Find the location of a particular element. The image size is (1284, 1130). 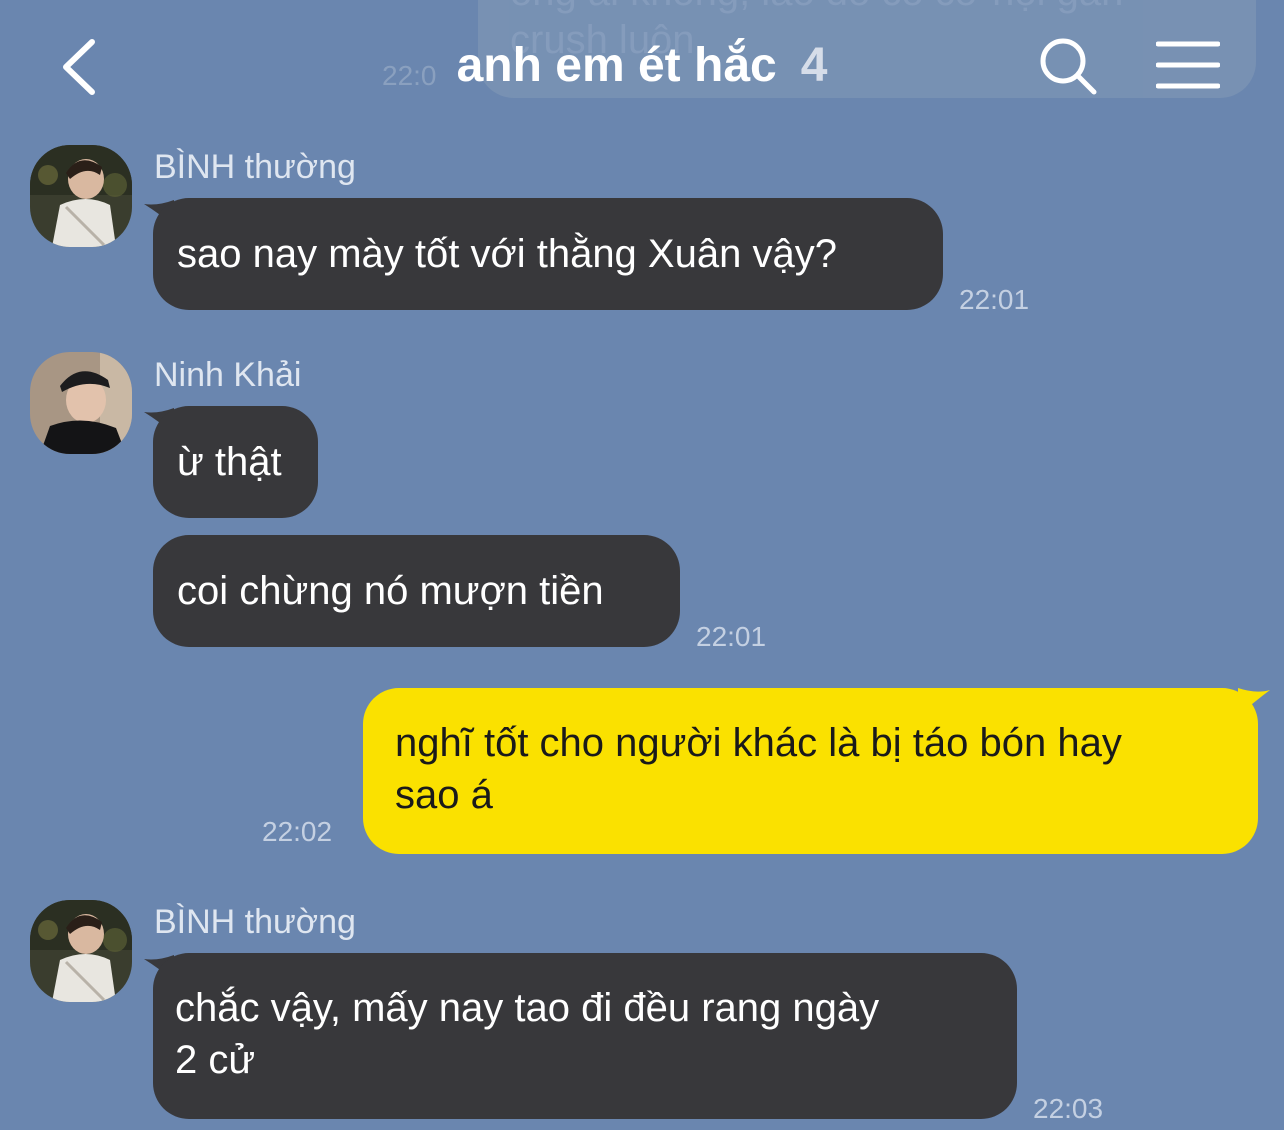

menu-icon is located at coordinates (1188, 65).